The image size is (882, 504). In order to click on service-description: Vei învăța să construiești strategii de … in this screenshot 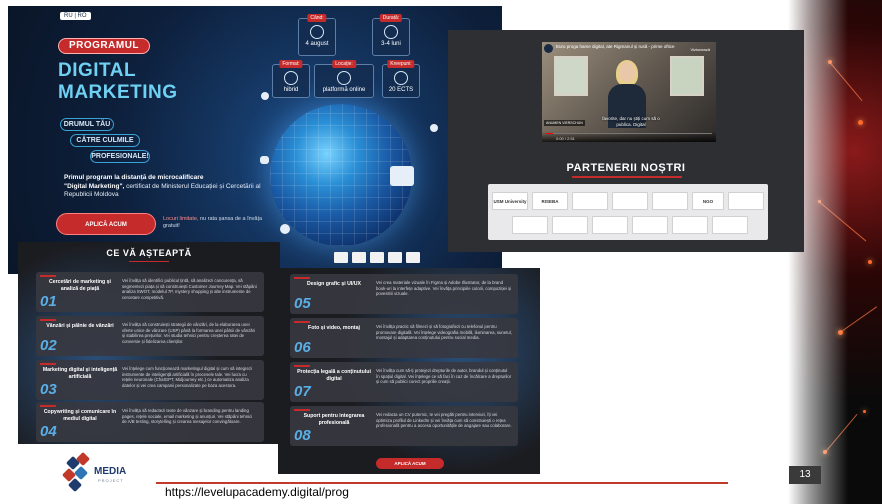, I will do `click(189, 333)`.